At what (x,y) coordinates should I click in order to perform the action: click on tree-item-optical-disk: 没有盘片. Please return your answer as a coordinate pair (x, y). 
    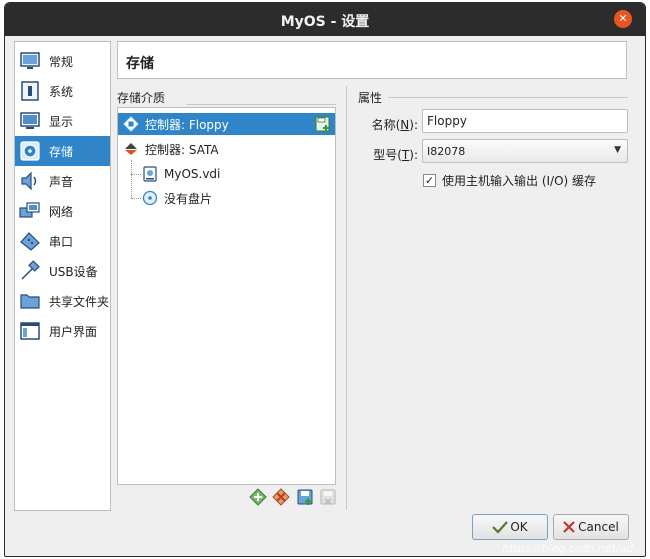
    Looking at the image, I should click on (165, 198).